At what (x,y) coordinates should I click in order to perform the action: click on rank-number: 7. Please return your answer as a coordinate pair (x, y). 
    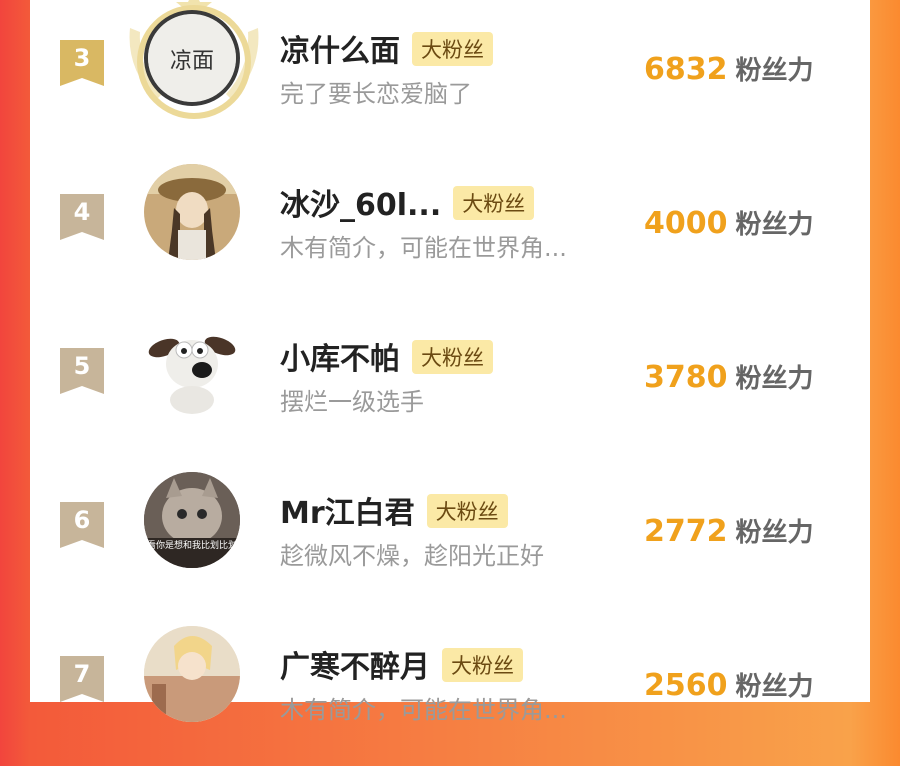
    Looking at the image, I should click on (82, 674).